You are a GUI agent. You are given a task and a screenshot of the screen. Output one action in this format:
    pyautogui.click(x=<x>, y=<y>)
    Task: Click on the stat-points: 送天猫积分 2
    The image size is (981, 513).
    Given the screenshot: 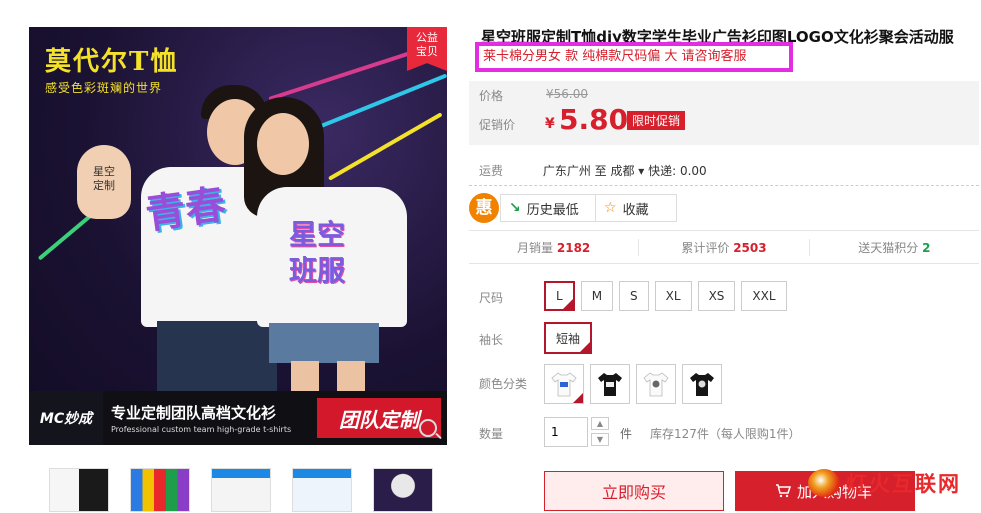 What is the action you would take?
    pyautogui.click(x=894, y=247)
    